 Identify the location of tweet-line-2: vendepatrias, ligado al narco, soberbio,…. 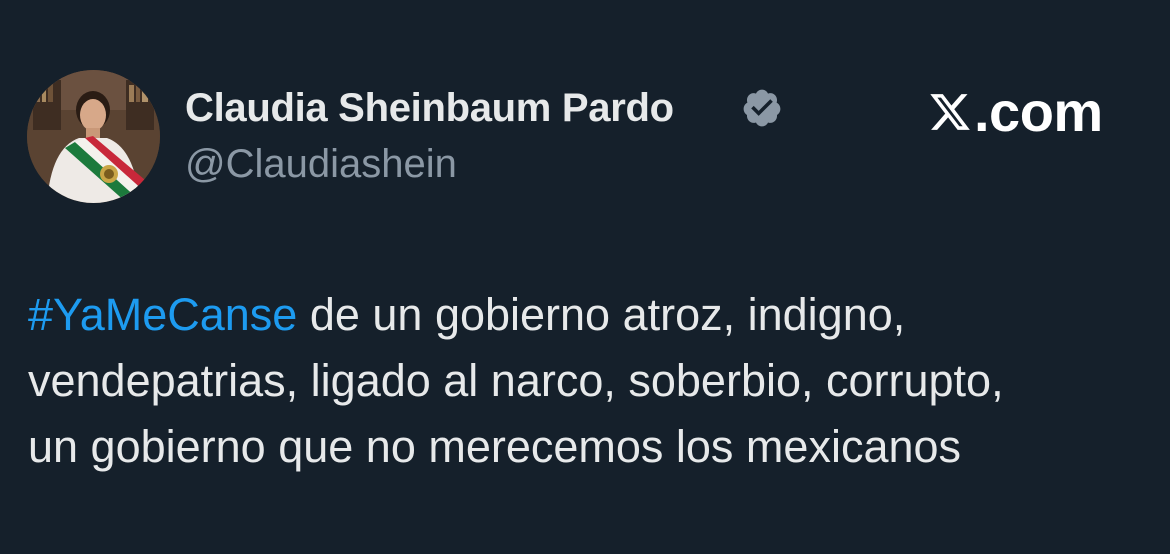
(516, 380).